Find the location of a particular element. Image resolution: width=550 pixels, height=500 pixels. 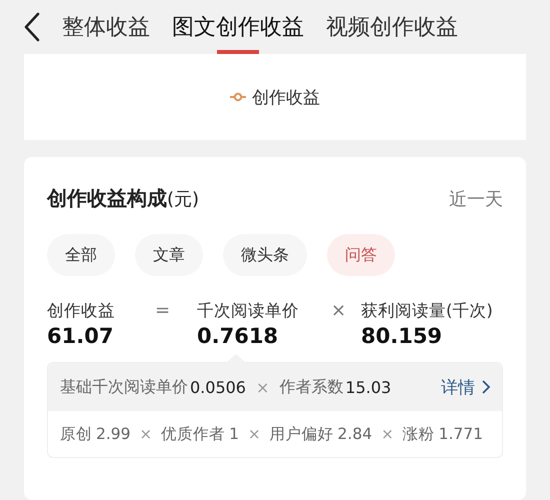

metric-label: 千次阅读单价 is located at coordinates (248, 311).